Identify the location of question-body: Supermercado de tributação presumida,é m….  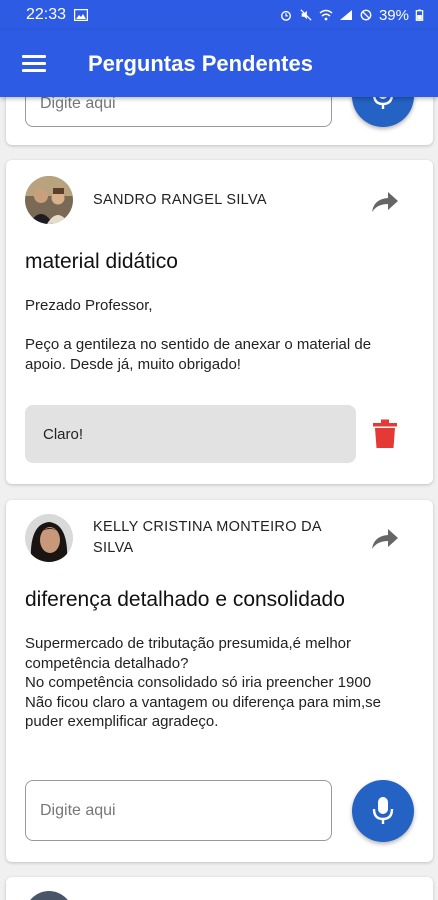
(203, 682).